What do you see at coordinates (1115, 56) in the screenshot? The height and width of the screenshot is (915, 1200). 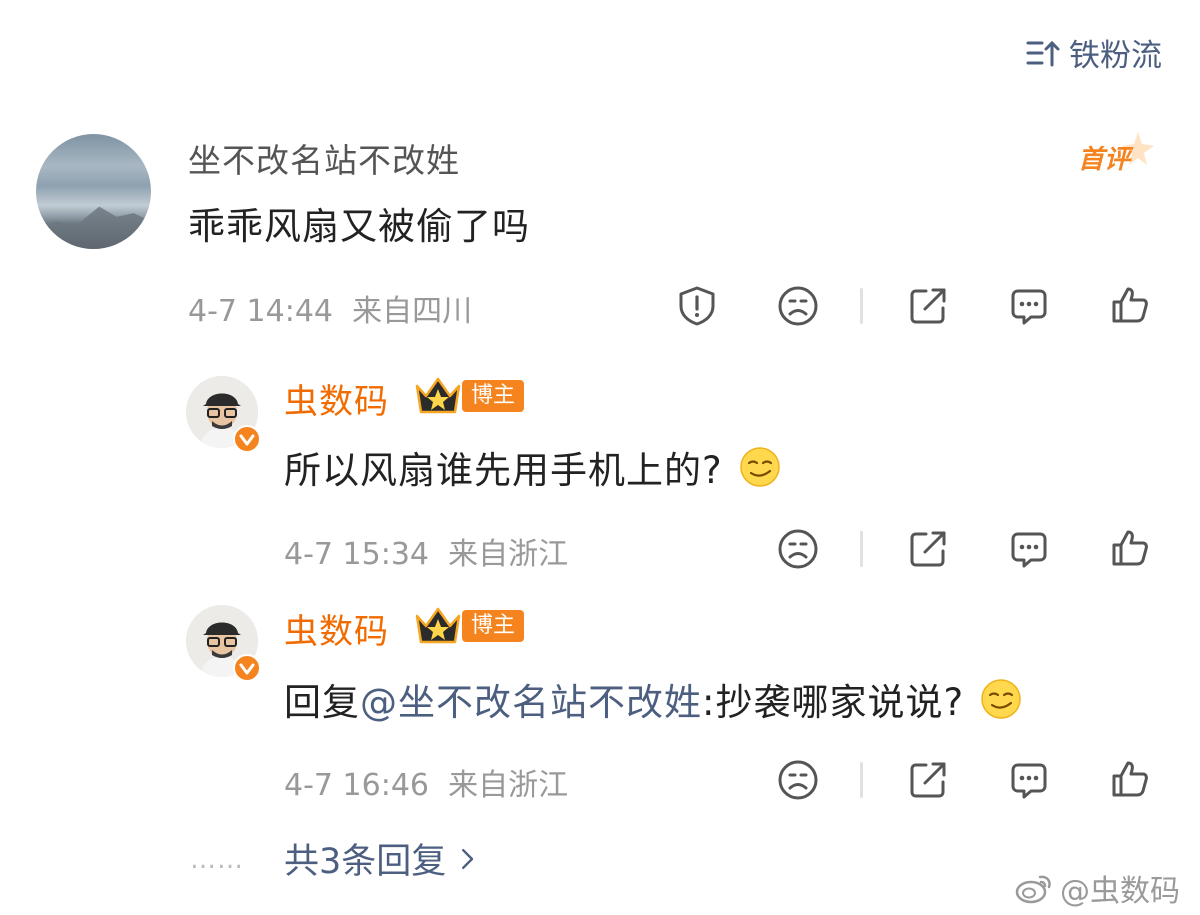 I see `sort-label: 铁粉流` at bounding box center [1115, 56].